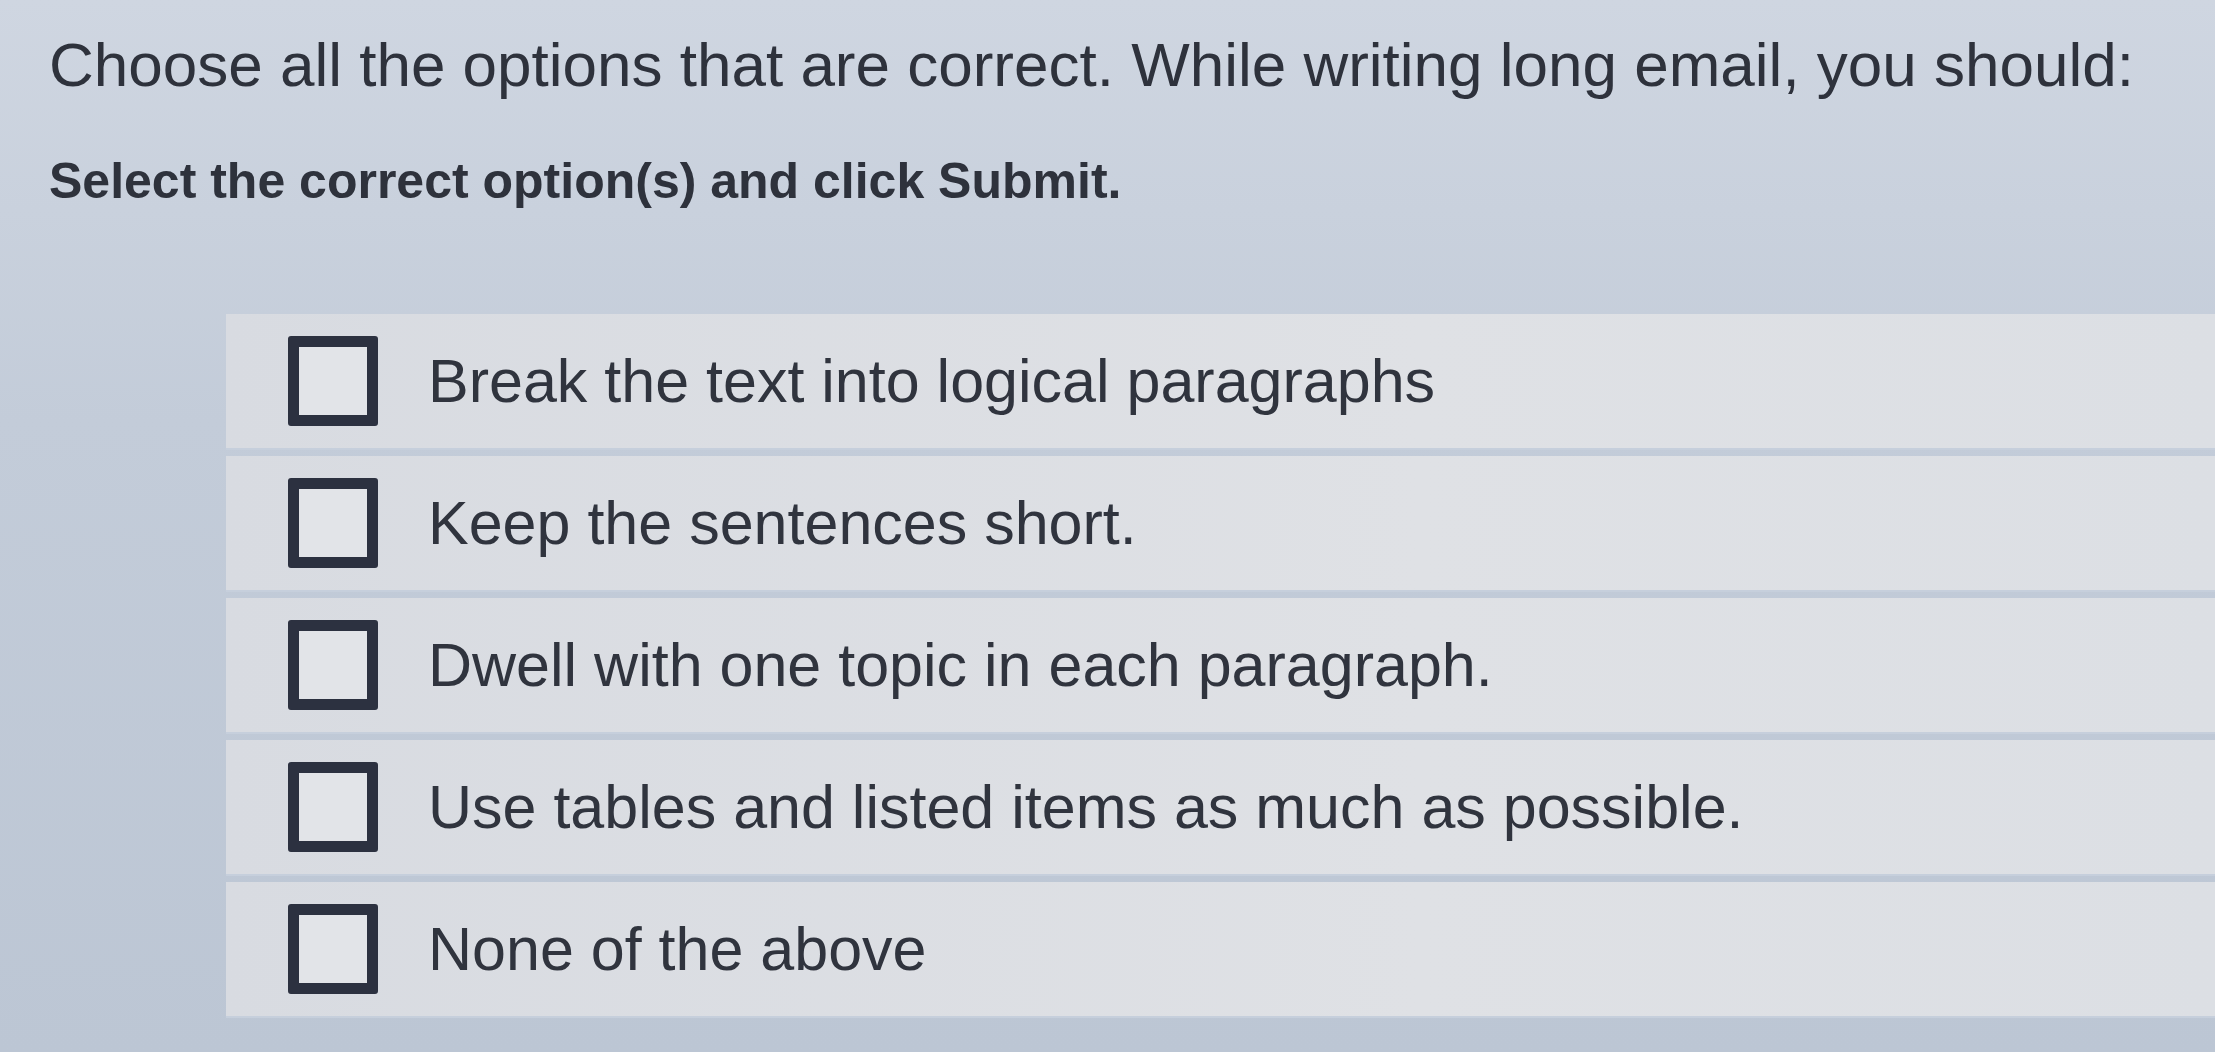 The image size is (2215, 1052). What do you see at coordinates (677, 949) in the screenshot?
I see `option-label: None of the above` at bounding box center [677, 949].